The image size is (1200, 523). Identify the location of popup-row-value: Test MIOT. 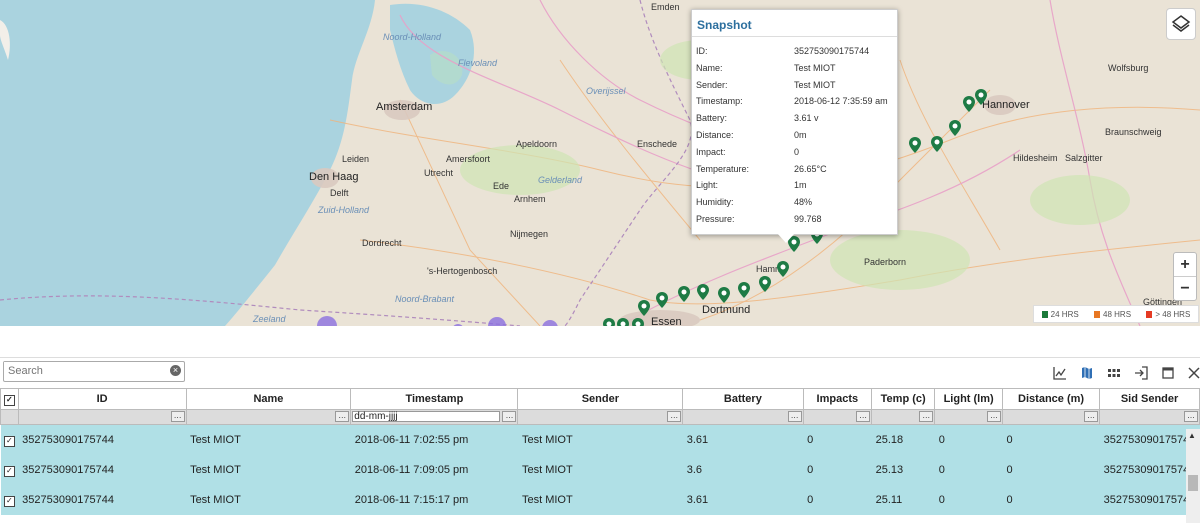
(815, 67).